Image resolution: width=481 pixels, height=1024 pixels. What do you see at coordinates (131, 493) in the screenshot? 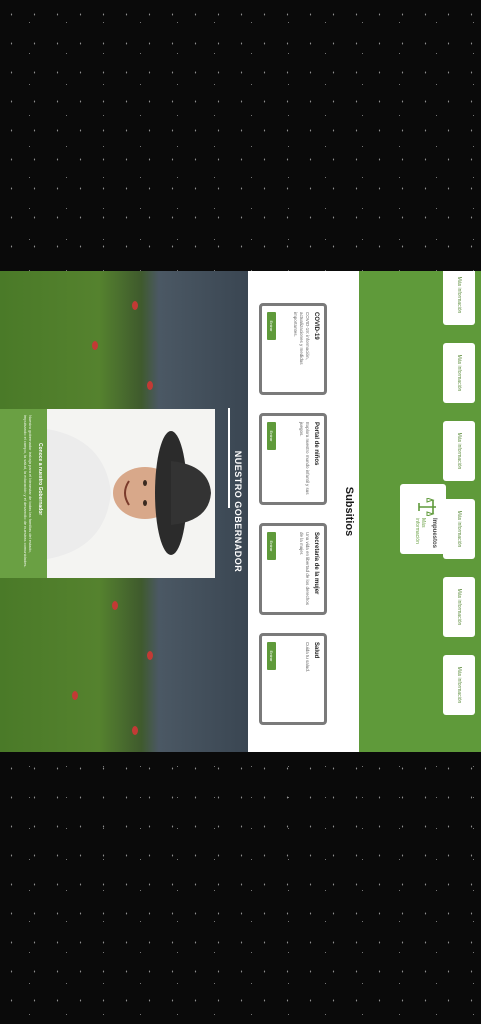
I see `governor-photo` at bounding box center [131, 493].